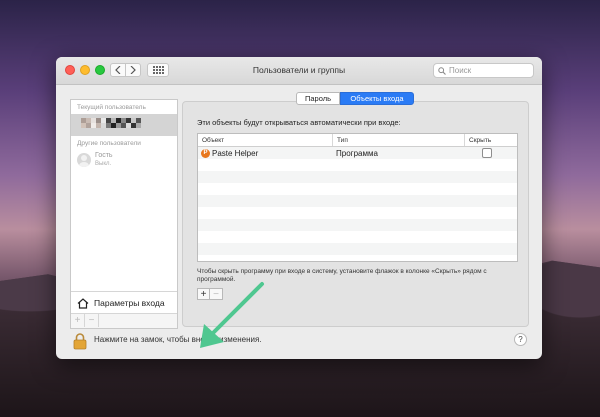  I want to click on annotation-arrow-icon, so click(232, 315).